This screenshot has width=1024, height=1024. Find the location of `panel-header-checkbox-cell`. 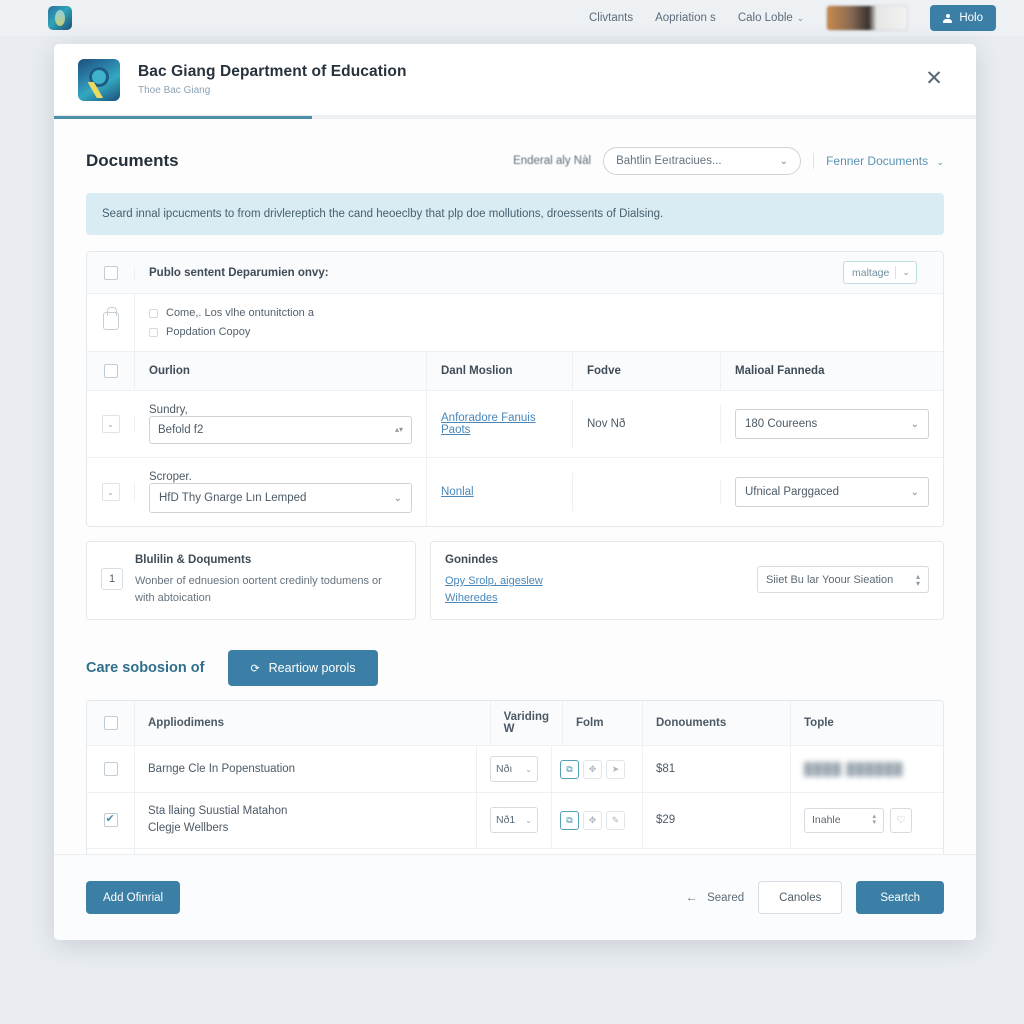

panel-header-checkbox-cell is located at coordinates (111, 272).